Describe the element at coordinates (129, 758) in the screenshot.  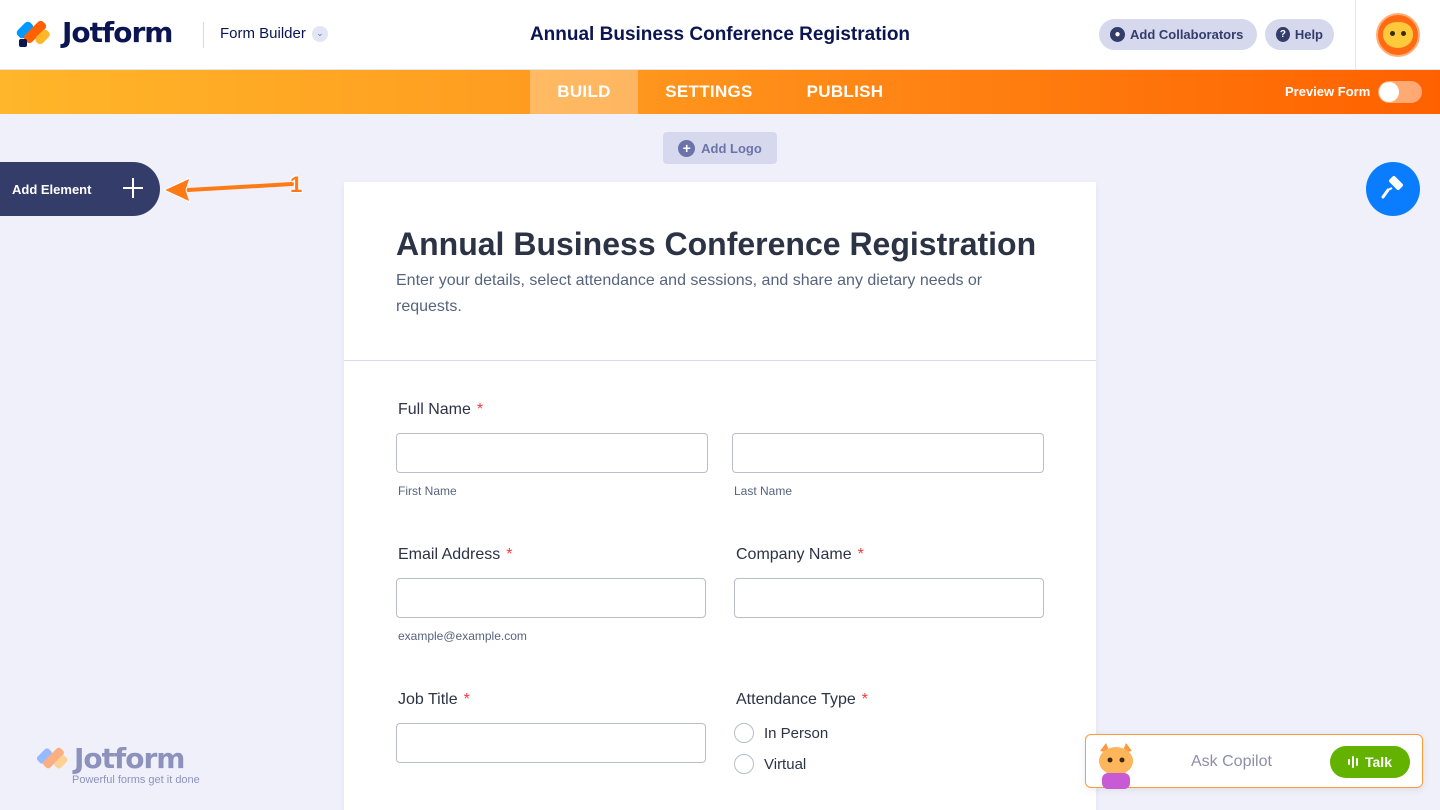
I see `watermark-brand: Jotform` at that location.